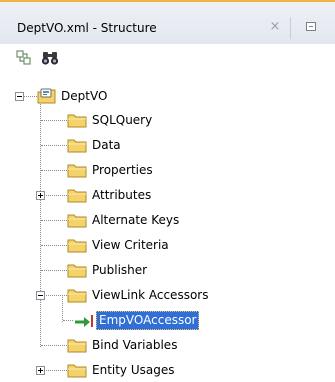 The height and width of the screenshot is (382, 335). What do you see at coordinates (167, 195) in the screenshot?
I see `tree-node-attributes: Attributes` at bounding box center [167, 195].